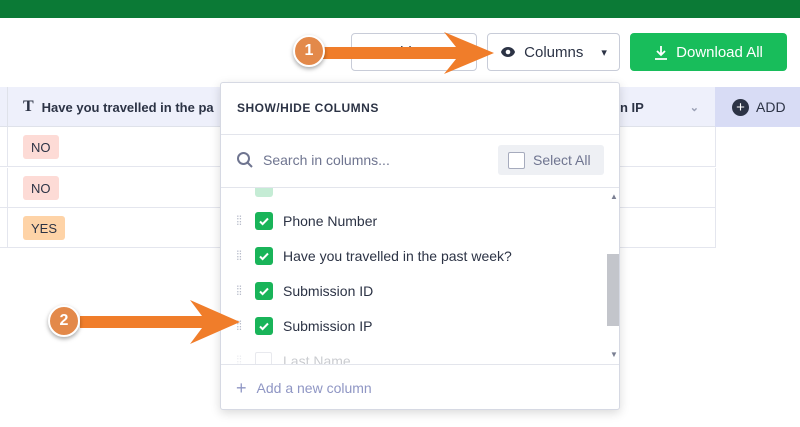 The image size is (800, 427). I want to click on plus-circle-icon: +, so click(740, 107).